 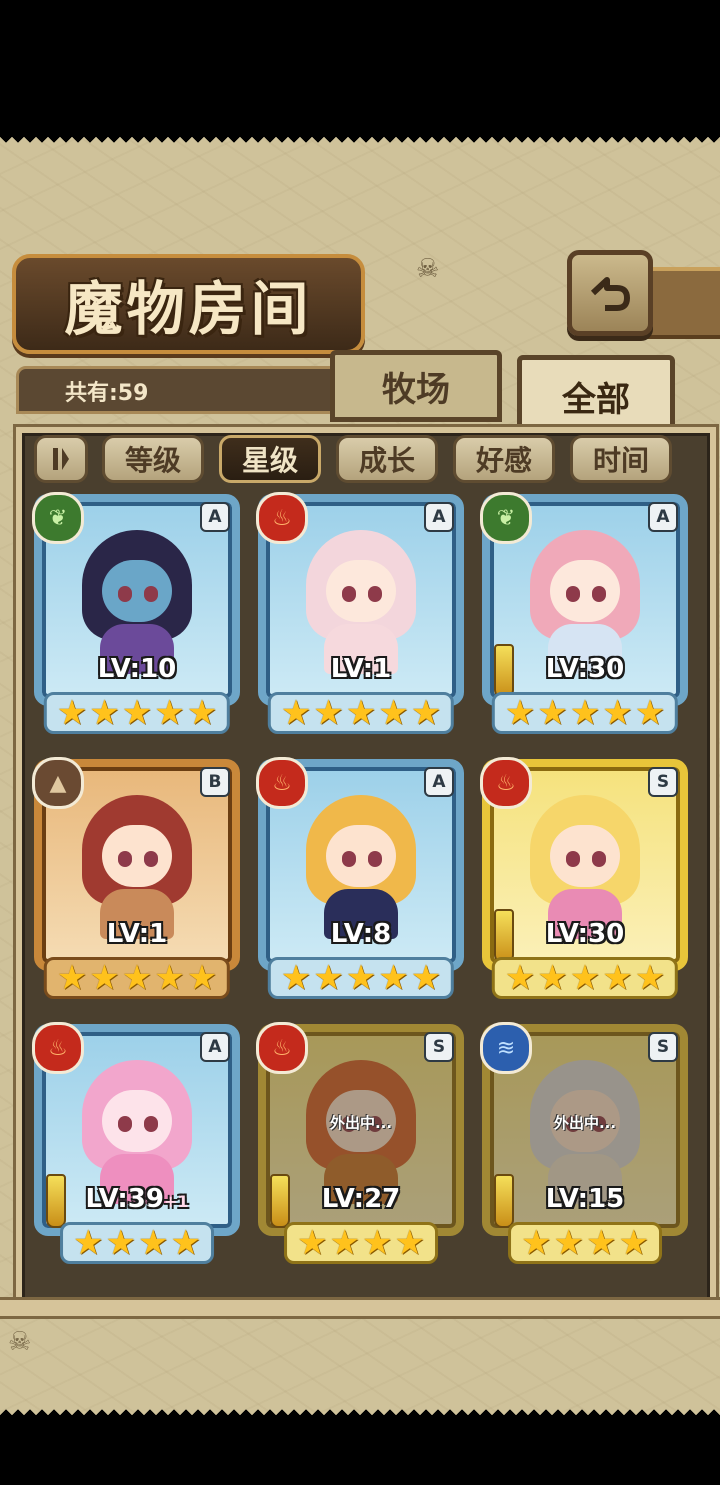 I want to click on monster-card: B ▲ LV:1 ★ ★ ★ ★ ★, so click(x=136, y=880).